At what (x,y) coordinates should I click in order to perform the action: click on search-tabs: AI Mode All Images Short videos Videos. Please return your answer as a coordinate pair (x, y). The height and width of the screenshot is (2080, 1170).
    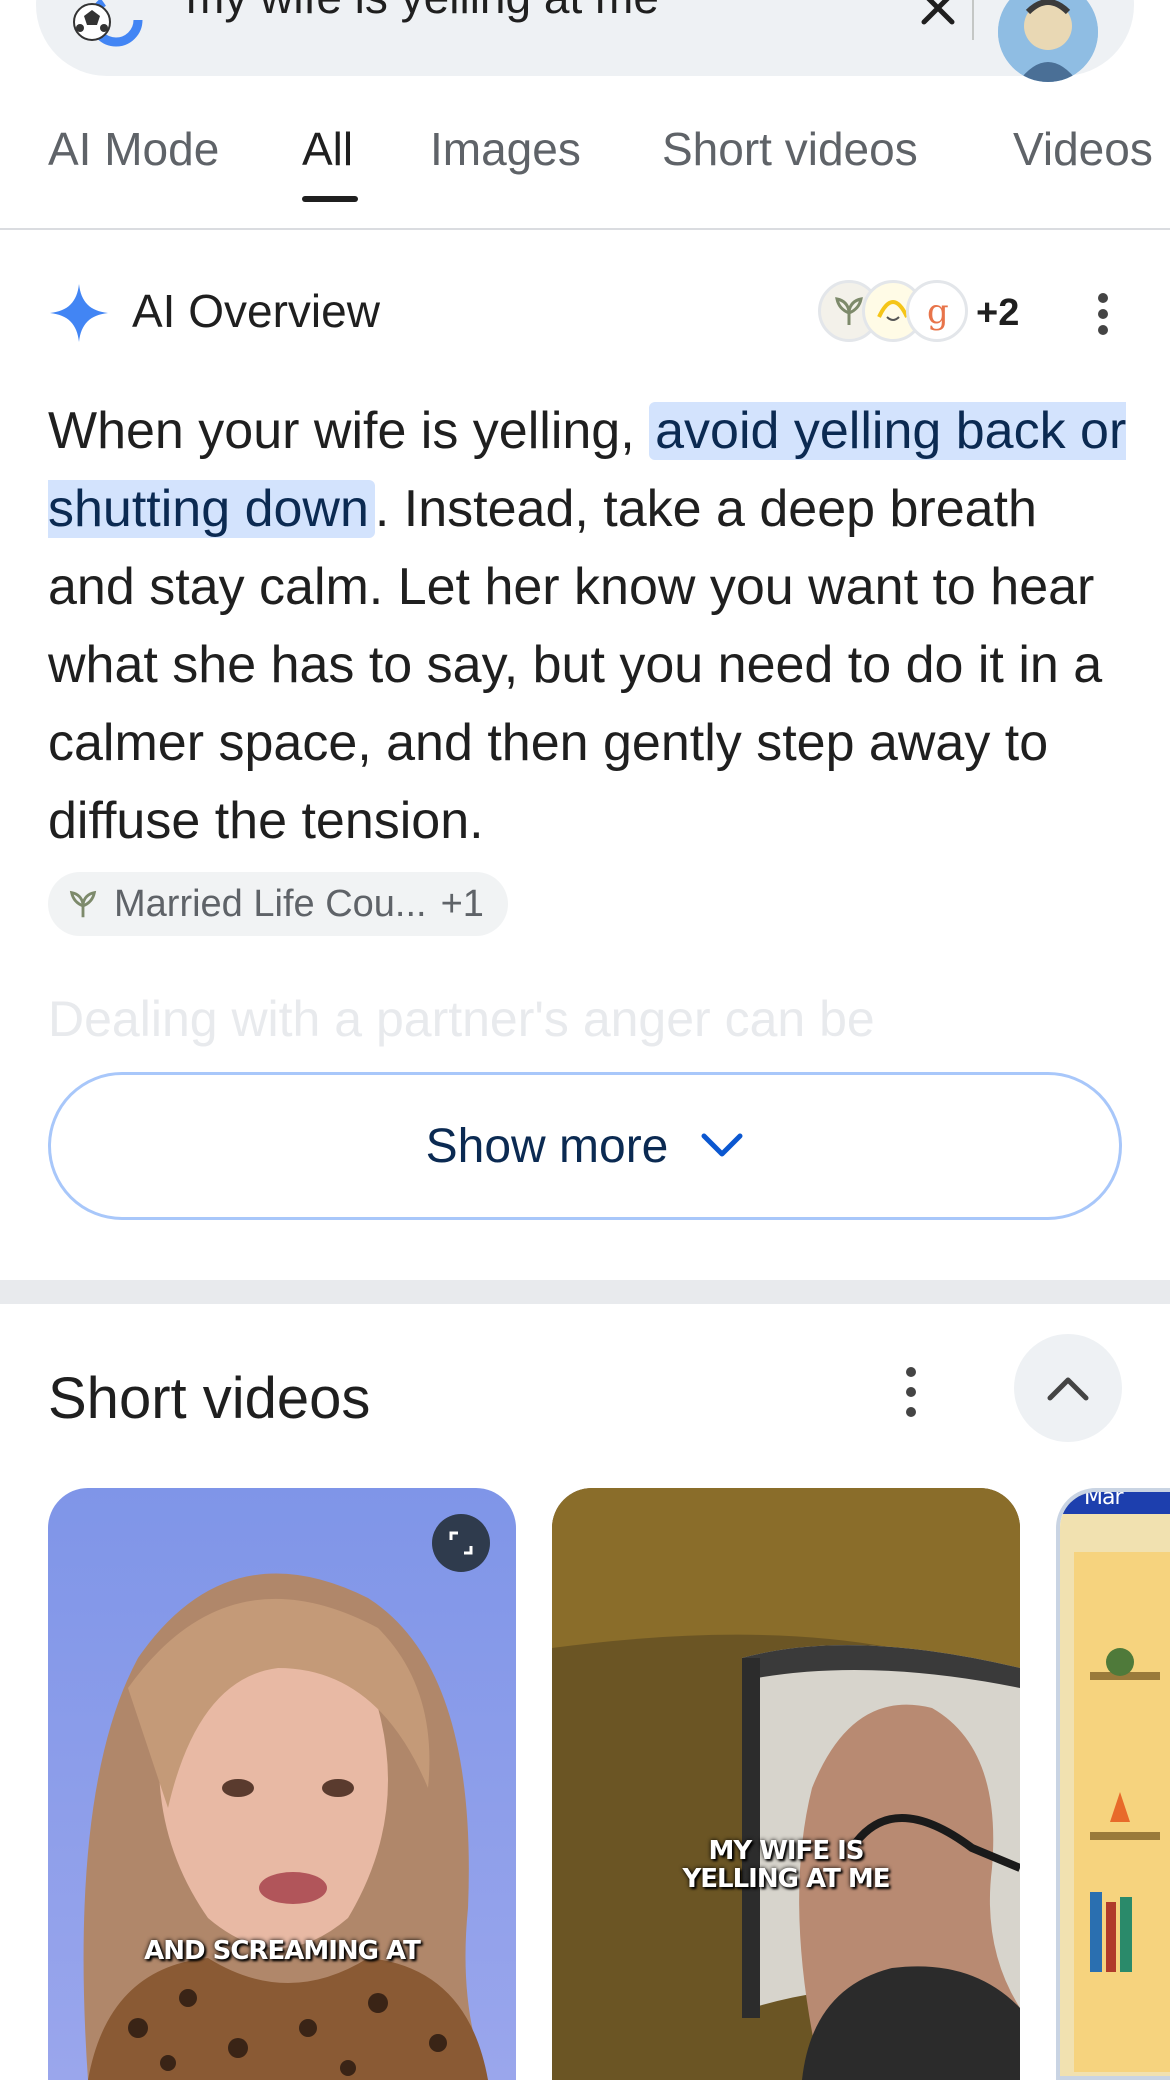
    Looking at the image, I should click on (585, 174).